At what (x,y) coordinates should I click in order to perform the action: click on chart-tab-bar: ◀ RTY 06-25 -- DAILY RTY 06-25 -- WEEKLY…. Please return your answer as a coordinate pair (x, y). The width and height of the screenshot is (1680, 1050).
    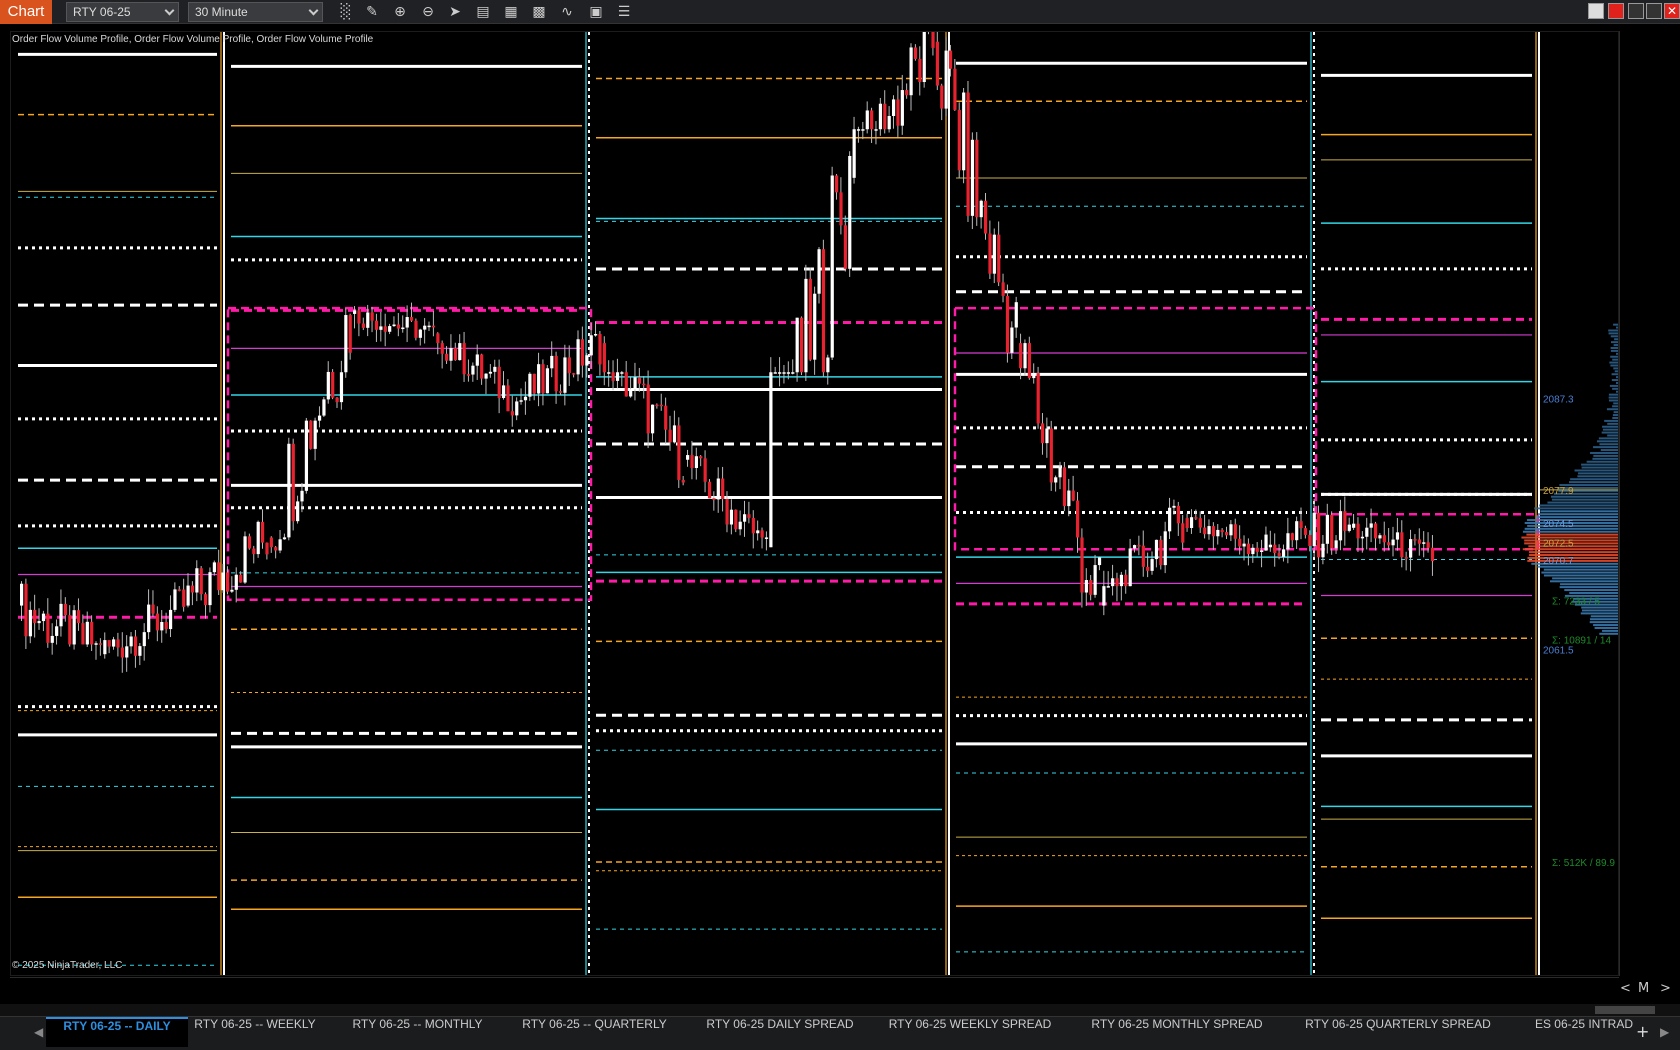
    Looking at the image, I should click on (840, 1033).